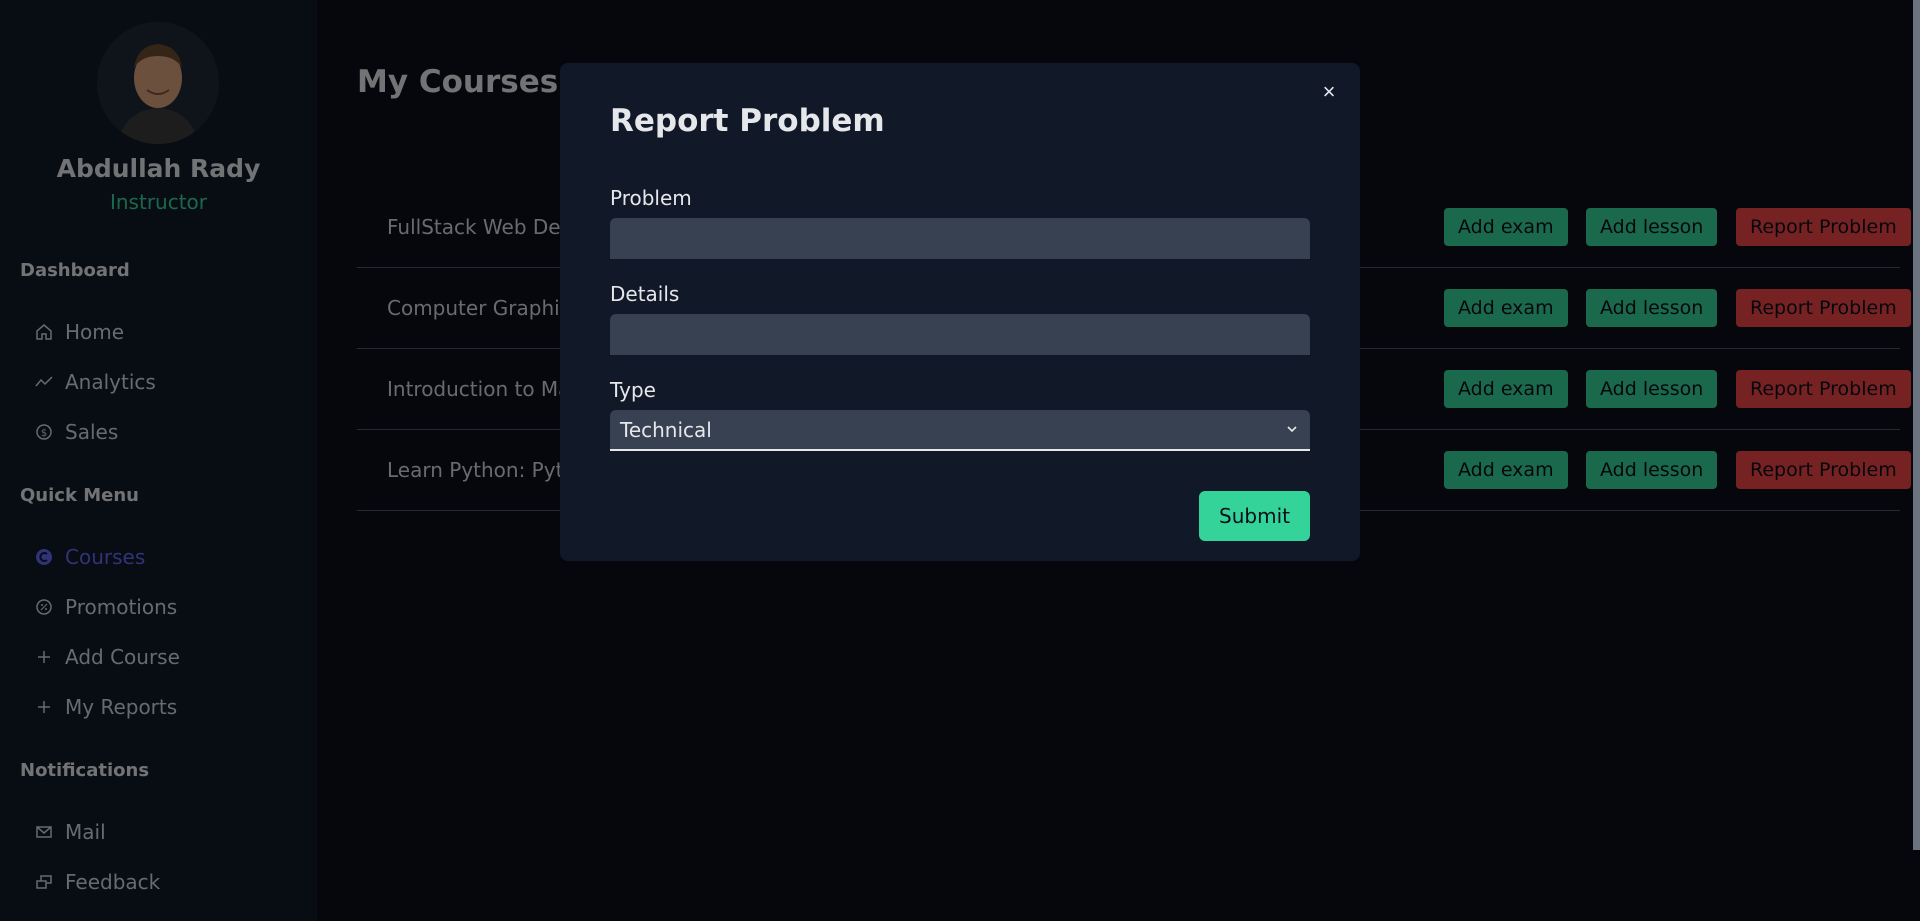 This screenshot has height=921, width=1920. I want to click on type-select: Technical, so click(960, 430).